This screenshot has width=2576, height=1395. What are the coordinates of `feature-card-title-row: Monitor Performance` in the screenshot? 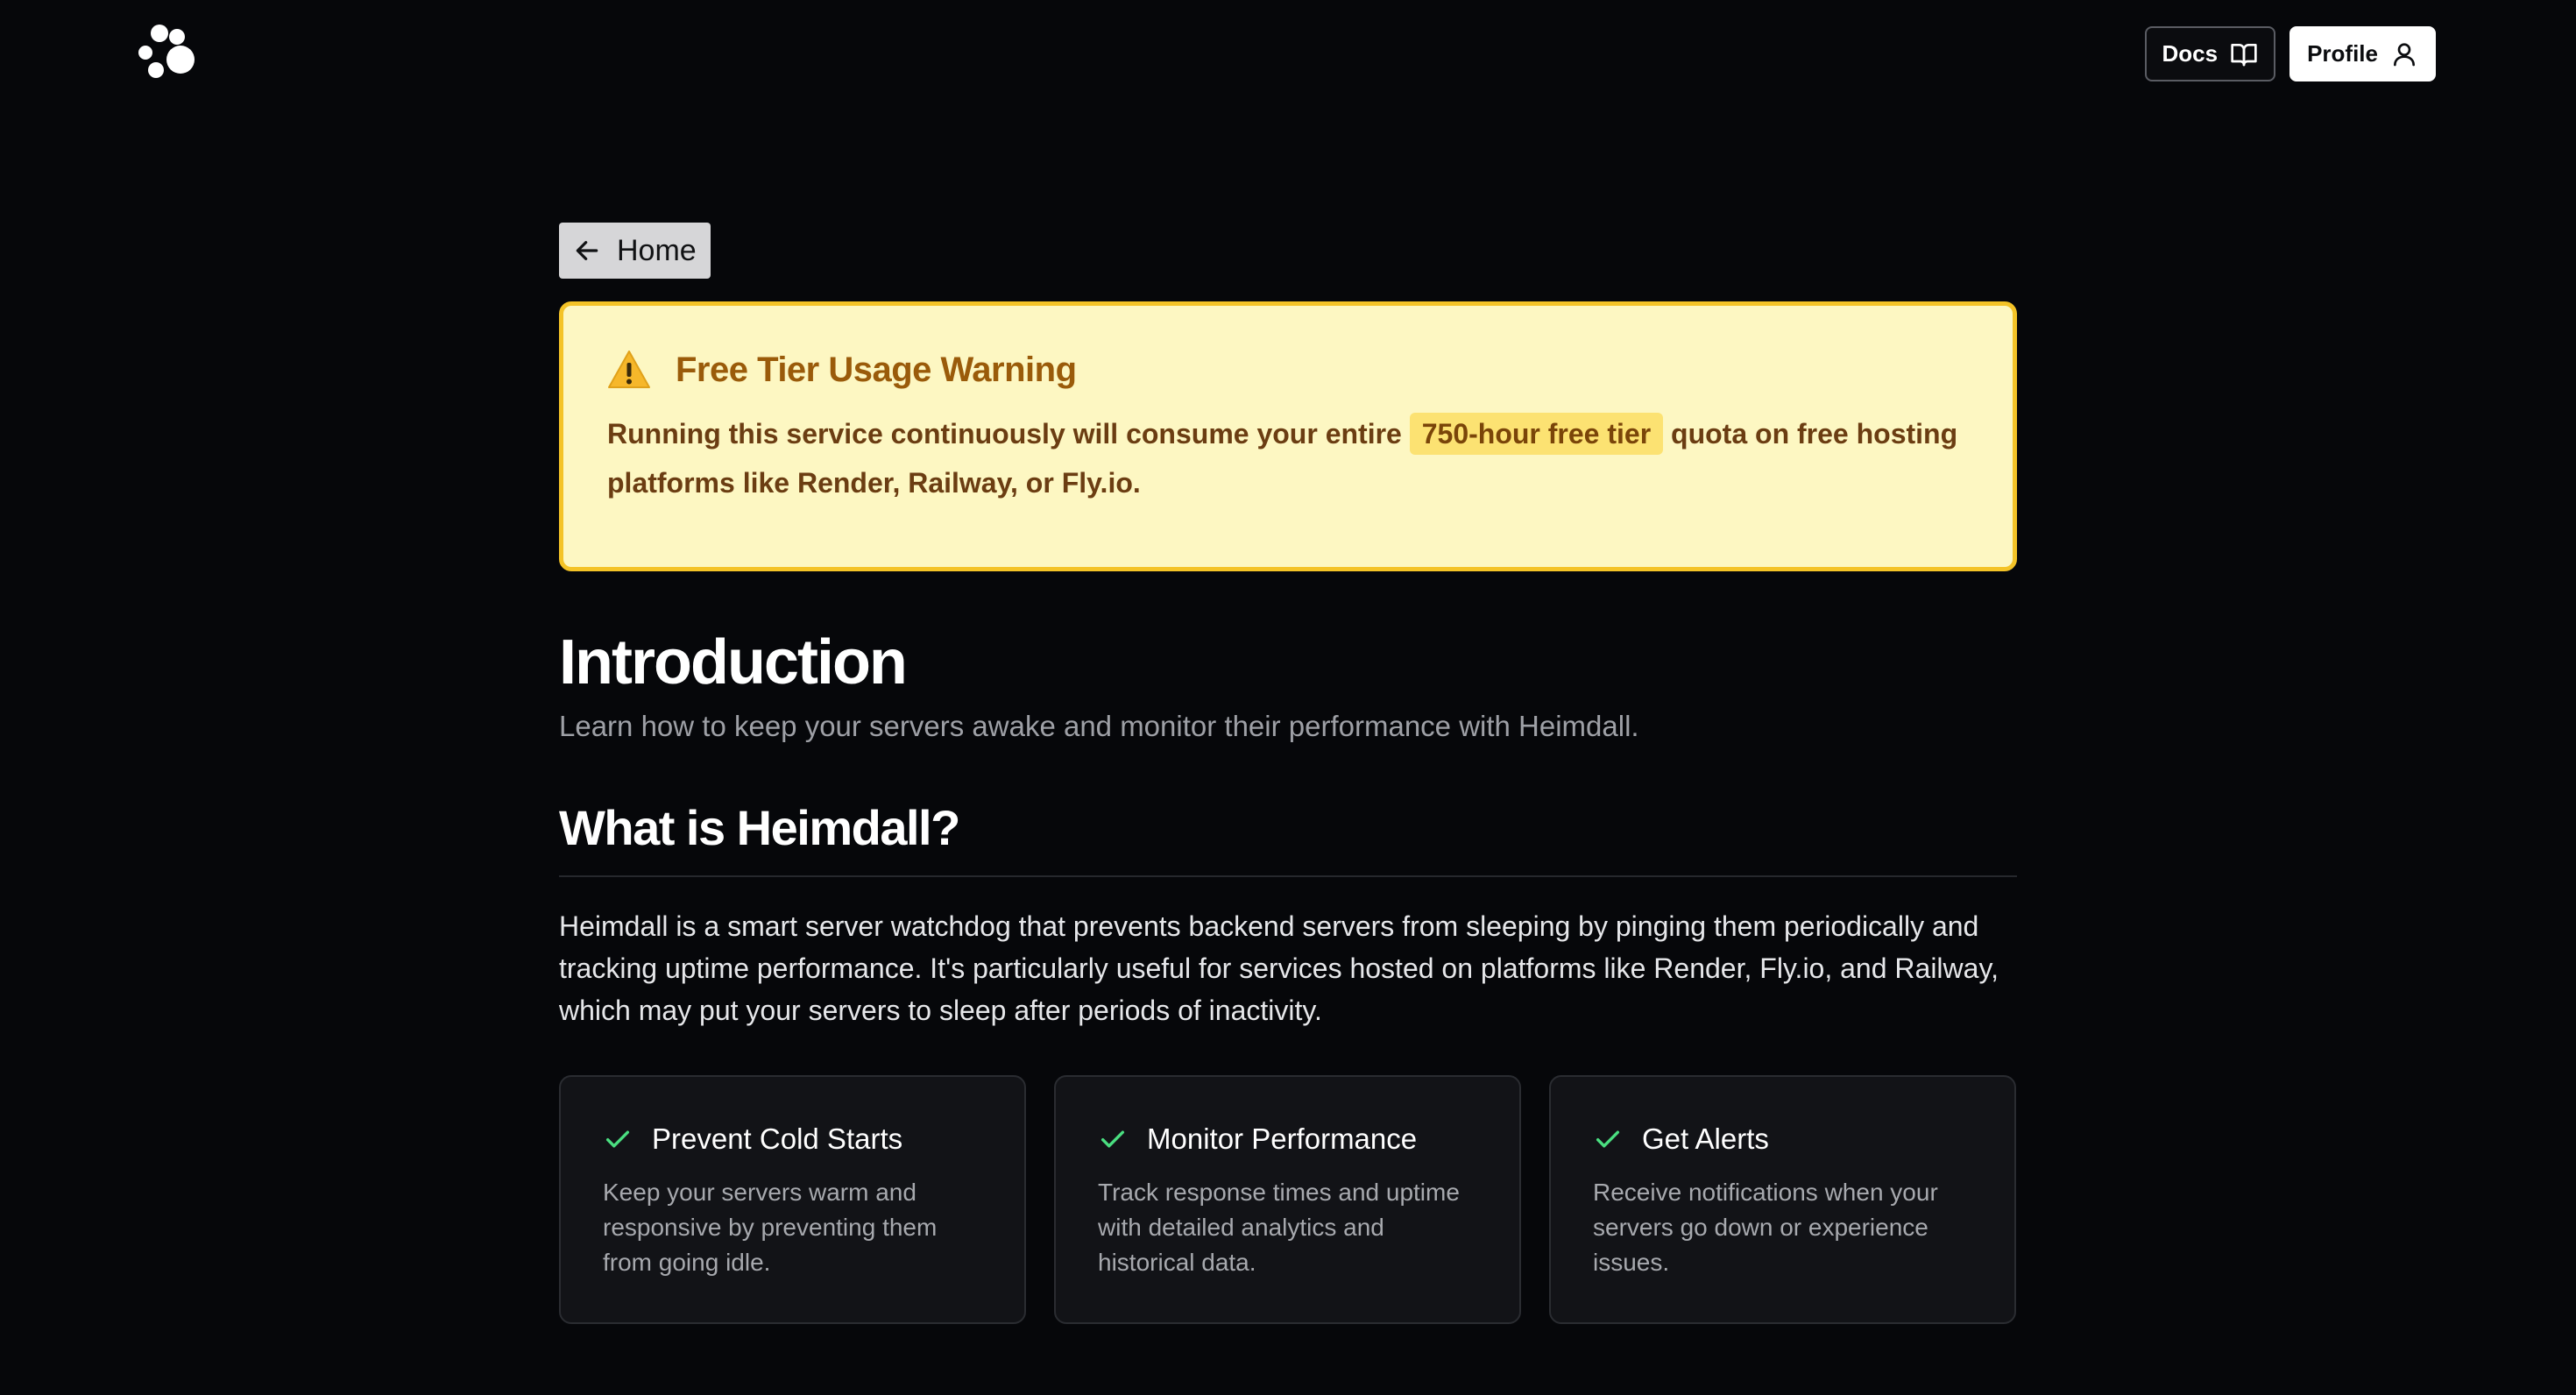 It's located at (1287, 1139).